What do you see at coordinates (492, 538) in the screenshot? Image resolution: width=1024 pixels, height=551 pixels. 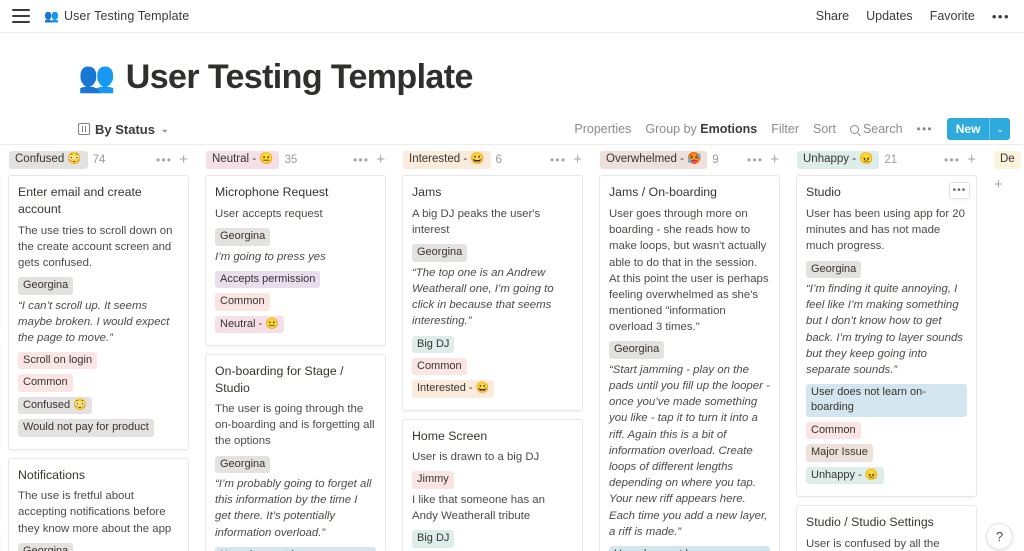 I see `card-tag-row: Big DJ` at bounding box center [492, 538].